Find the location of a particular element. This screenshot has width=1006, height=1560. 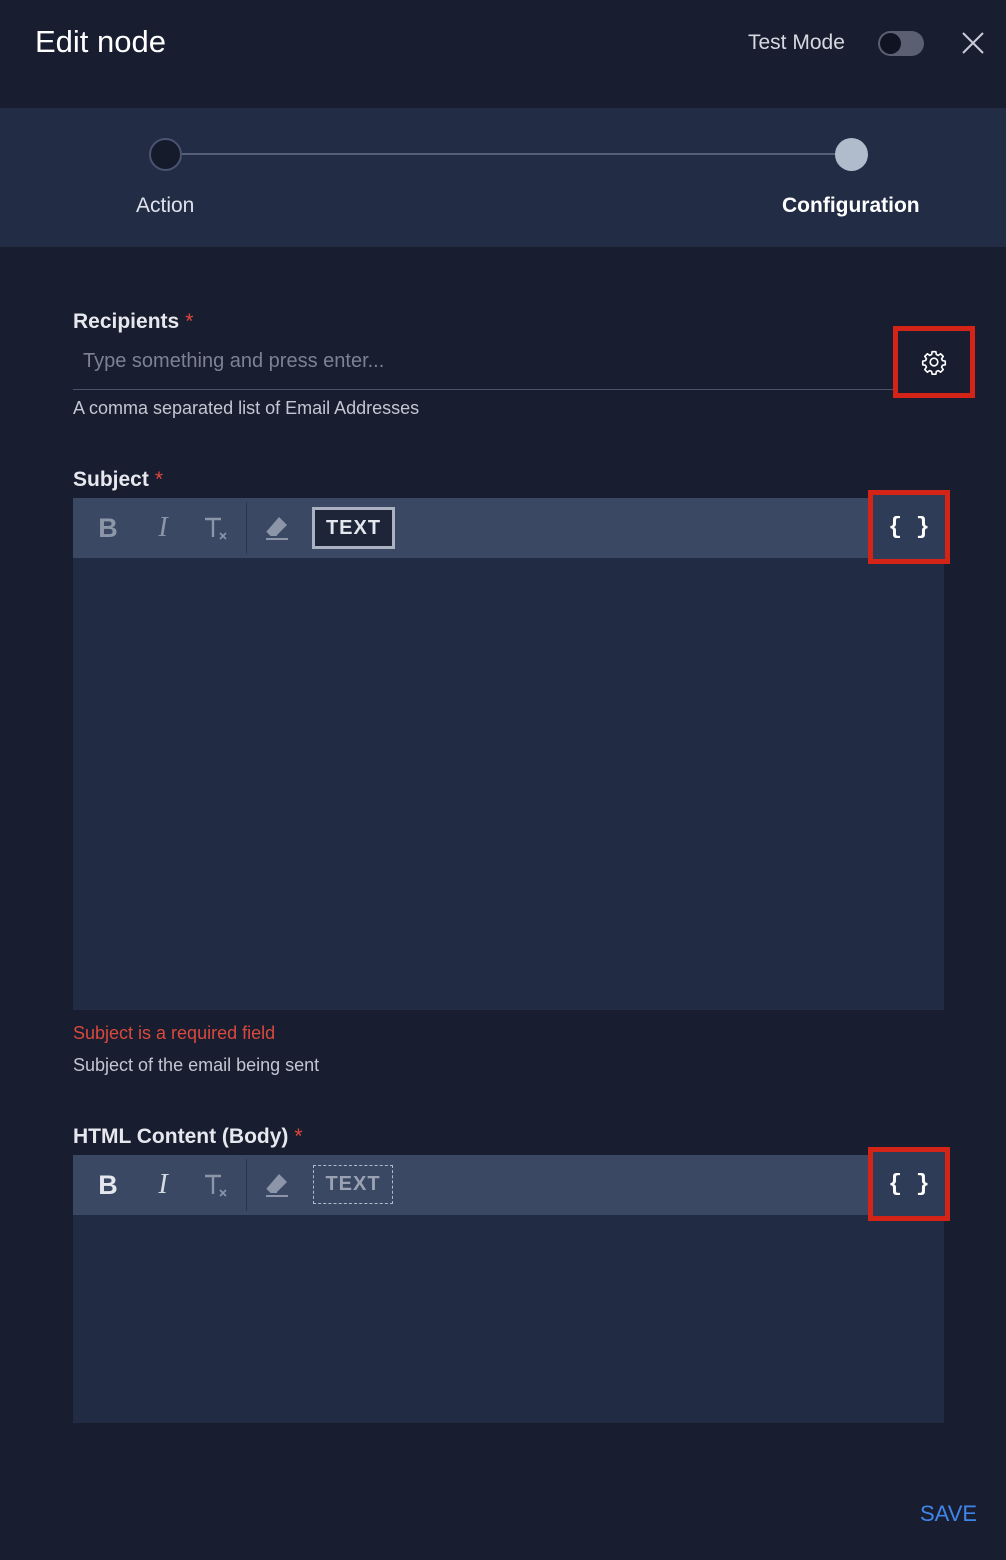

subject-error: Subject is a required field is located at coordinates (174, 1033).